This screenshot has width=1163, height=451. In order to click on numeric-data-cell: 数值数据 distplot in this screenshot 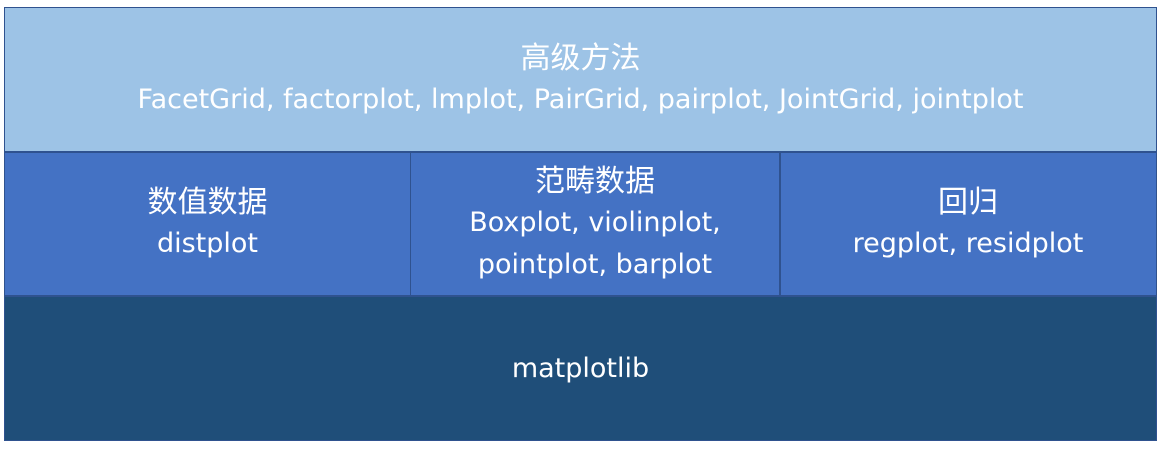, I will do `click(207, 224)`.